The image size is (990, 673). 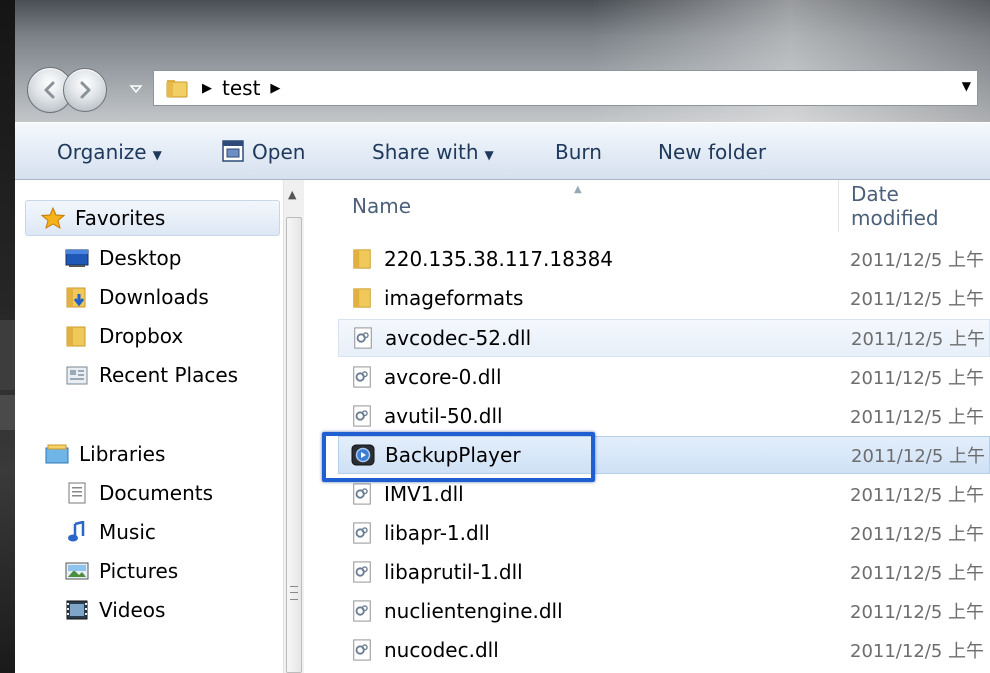 I want to click on column-header-name: Name, so click(x=381, y=206).